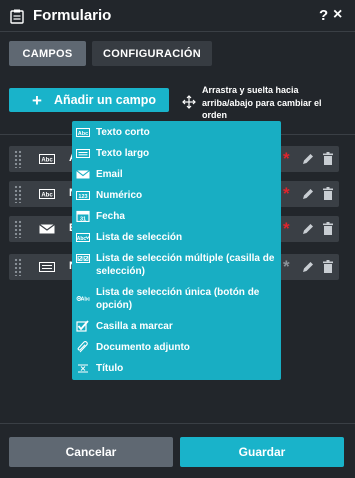 Image resolution: width=355 pixels, height=478 pixels. I want to click on form-icon, so click(17, 16).